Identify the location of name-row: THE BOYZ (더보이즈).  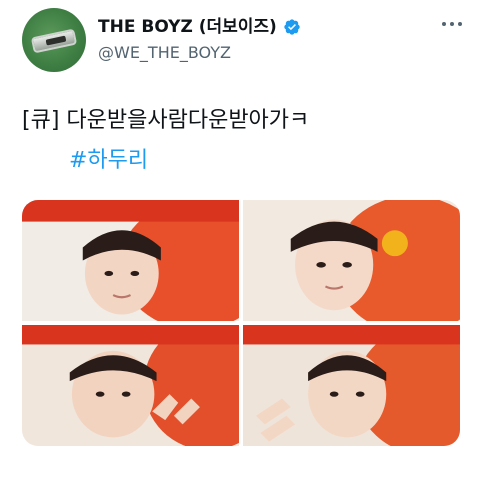
(248, 27).